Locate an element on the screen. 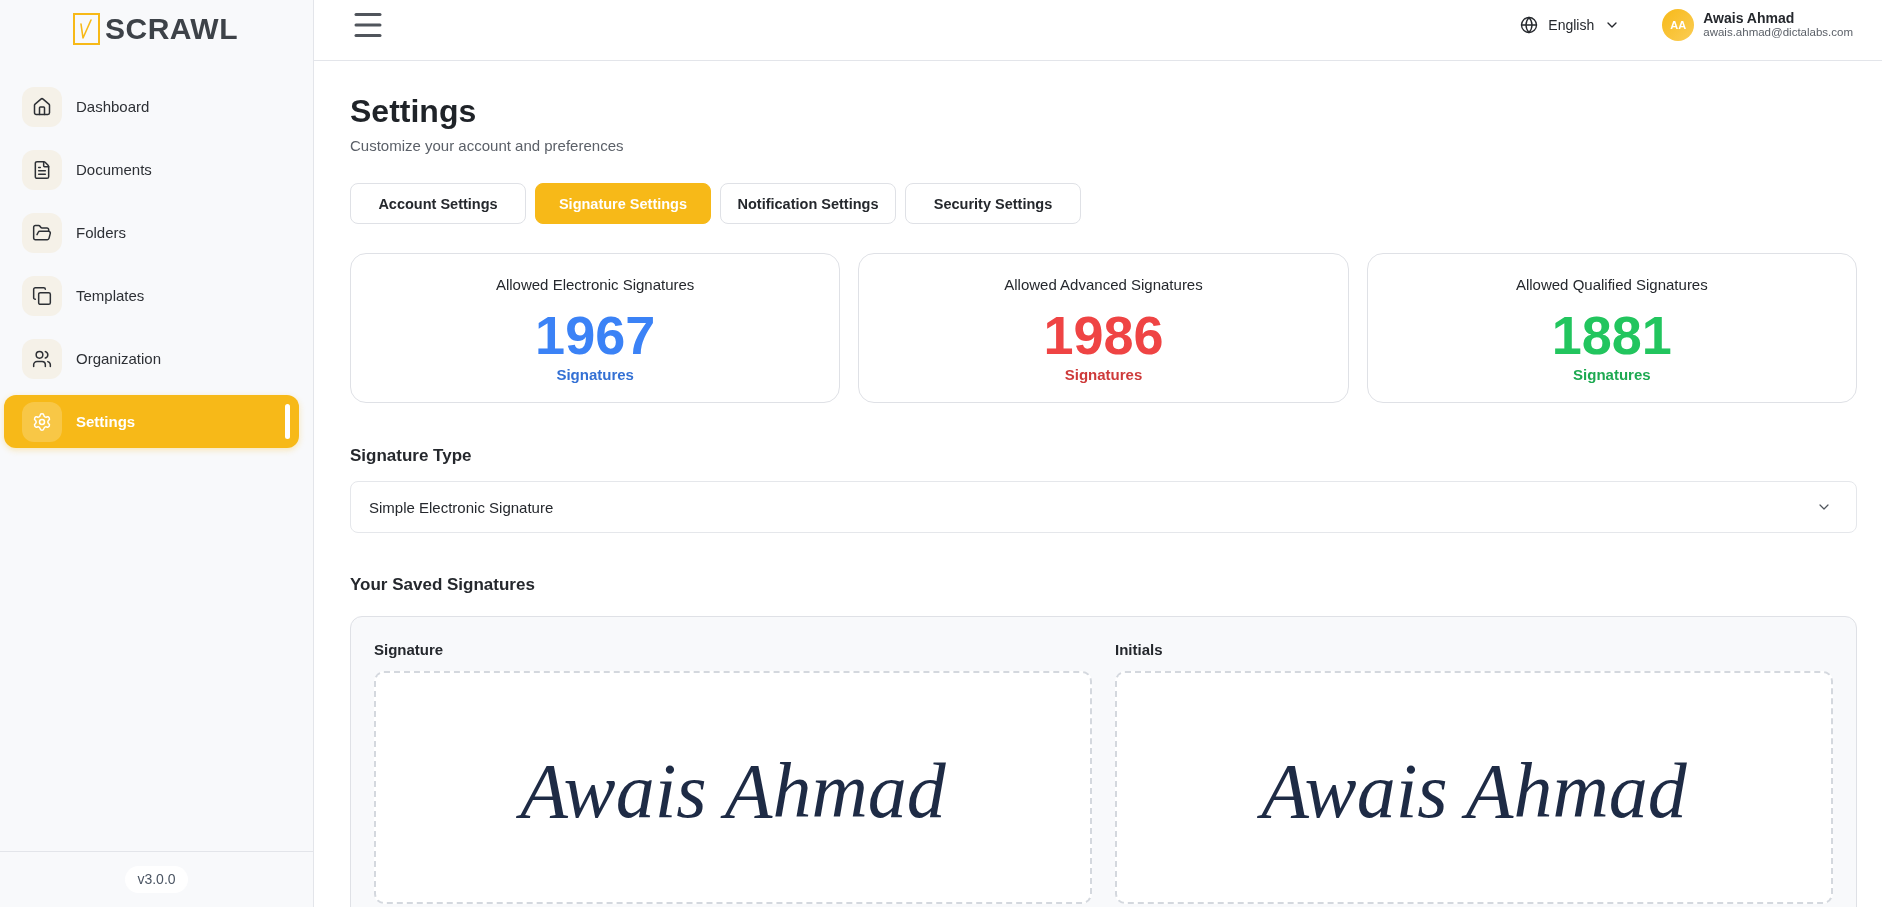 This screenshot has height=907, width=1882. stat-value: 1967 is located at coordinates (595, 335).